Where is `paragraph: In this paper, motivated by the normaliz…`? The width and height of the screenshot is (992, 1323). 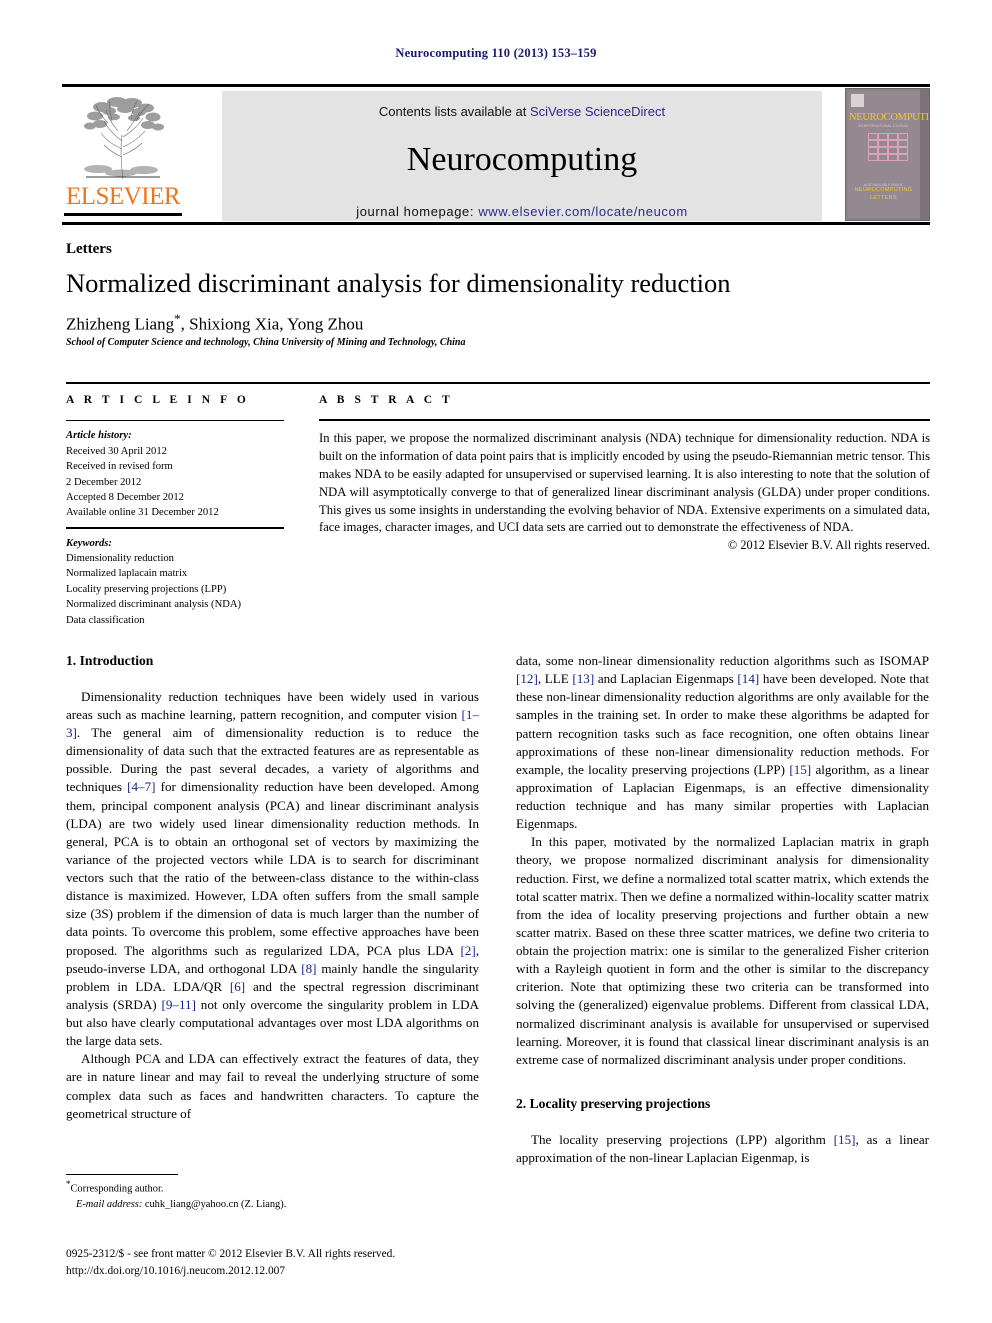
paragraph: In this paper, motivated by the normaliz… is located at coordinates (722, 950).